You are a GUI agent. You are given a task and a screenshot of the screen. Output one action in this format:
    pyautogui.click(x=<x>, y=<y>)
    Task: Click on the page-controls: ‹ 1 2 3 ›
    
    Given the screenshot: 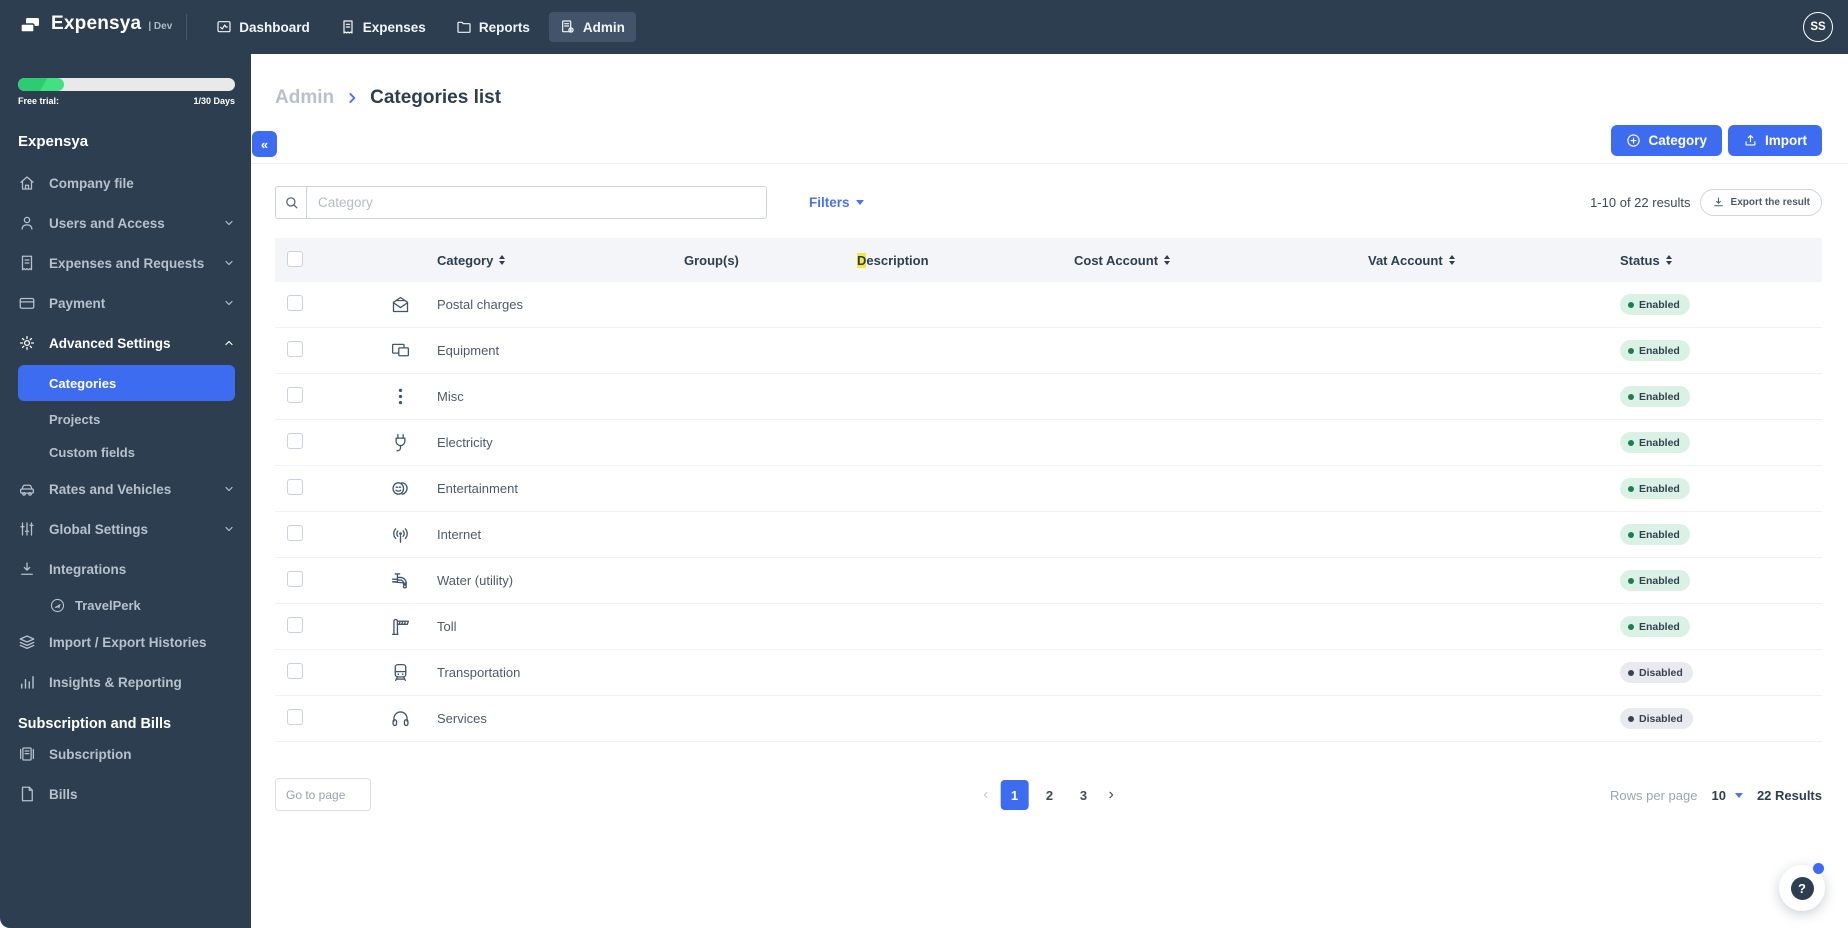 What is the action you would take?
    pyautogui.click(x=1048, y=795)
    